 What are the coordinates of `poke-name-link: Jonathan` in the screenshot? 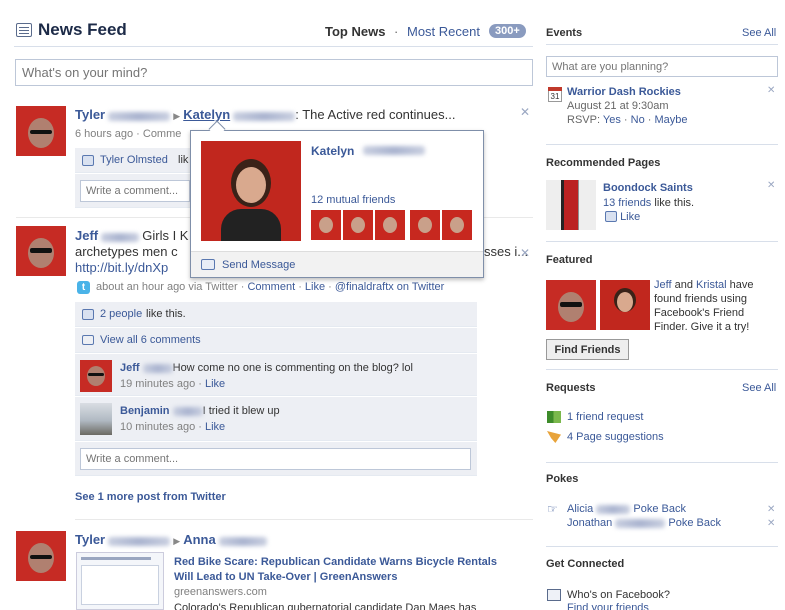 It's located at (589, 523).